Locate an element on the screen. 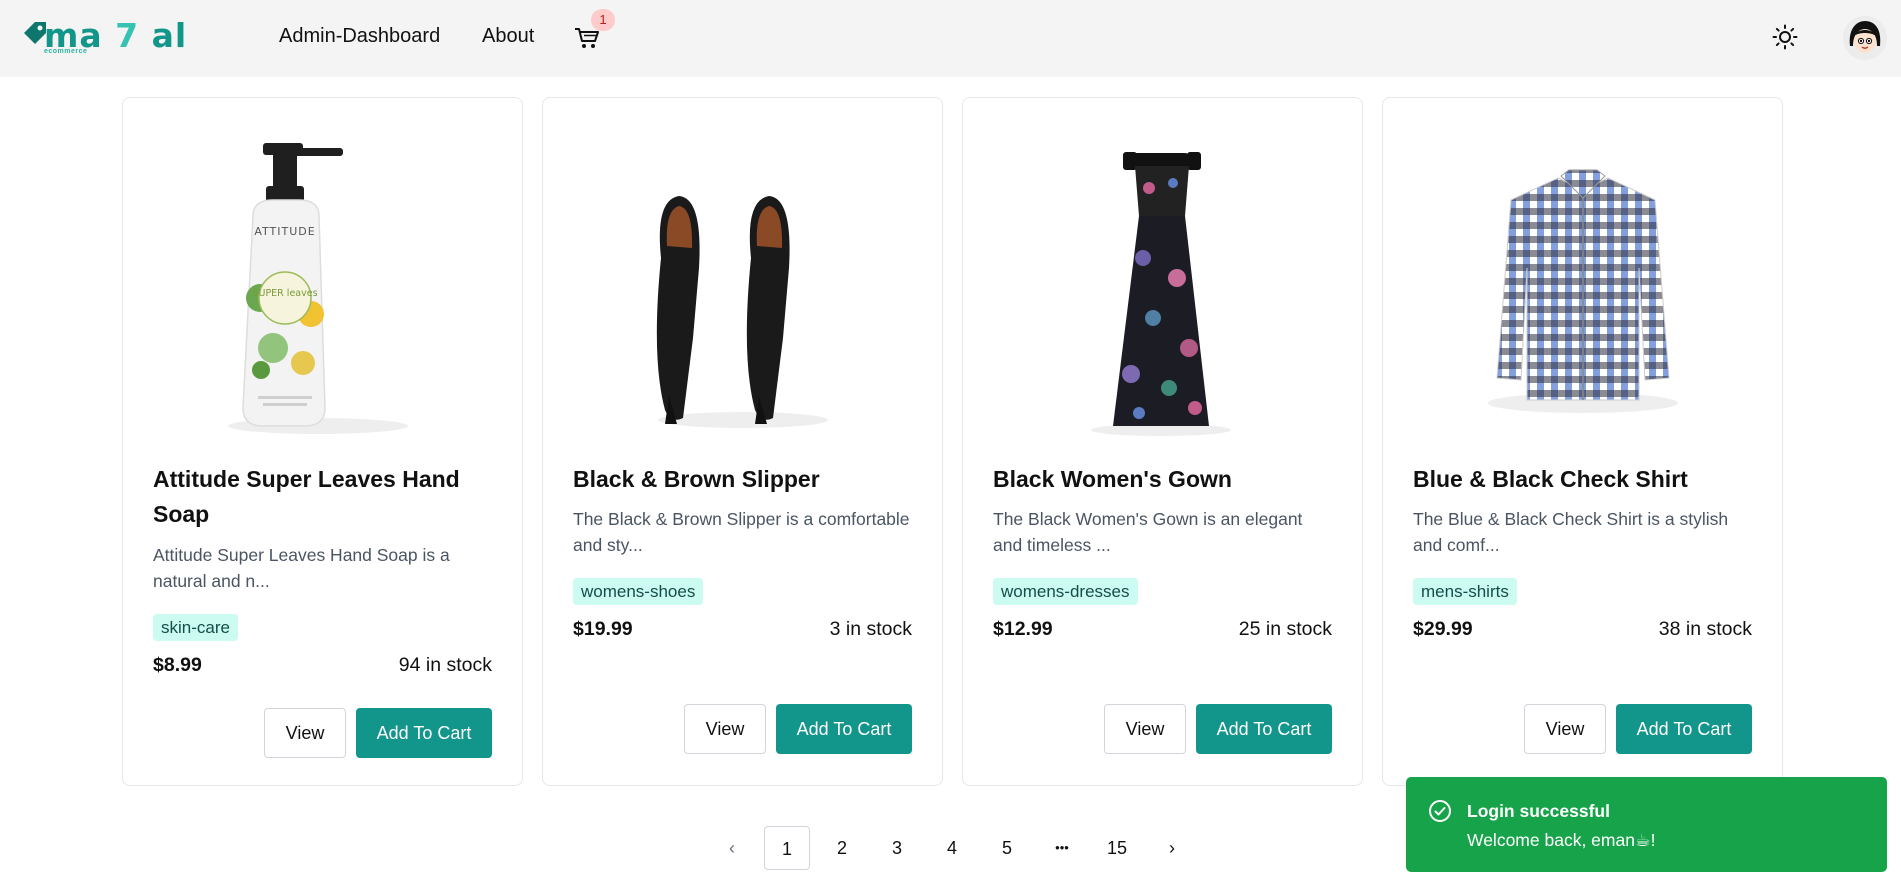 The image size is (1901, 886). category-badge: womens-shoes is located at coordinates (638, 591).